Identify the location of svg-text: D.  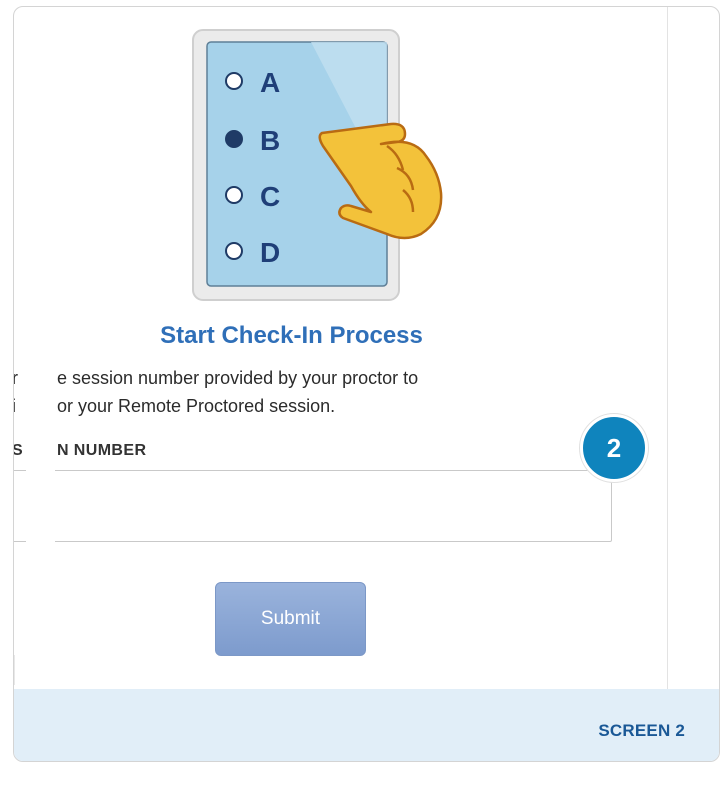
(270, 252).